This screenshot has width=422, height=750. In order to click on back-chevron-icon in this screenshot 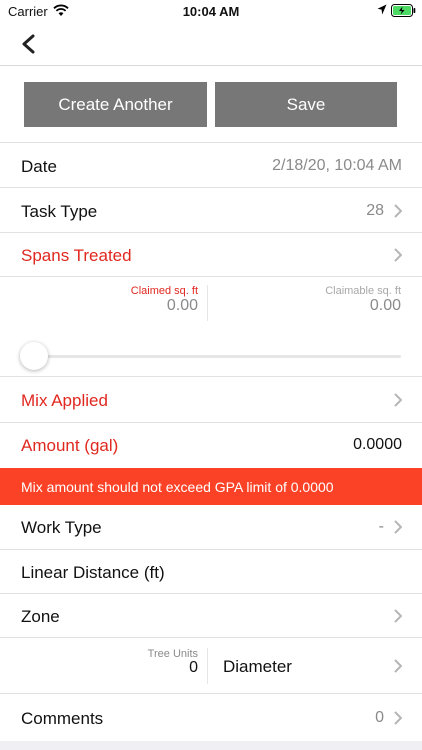, I will do `click(30, 44)`.